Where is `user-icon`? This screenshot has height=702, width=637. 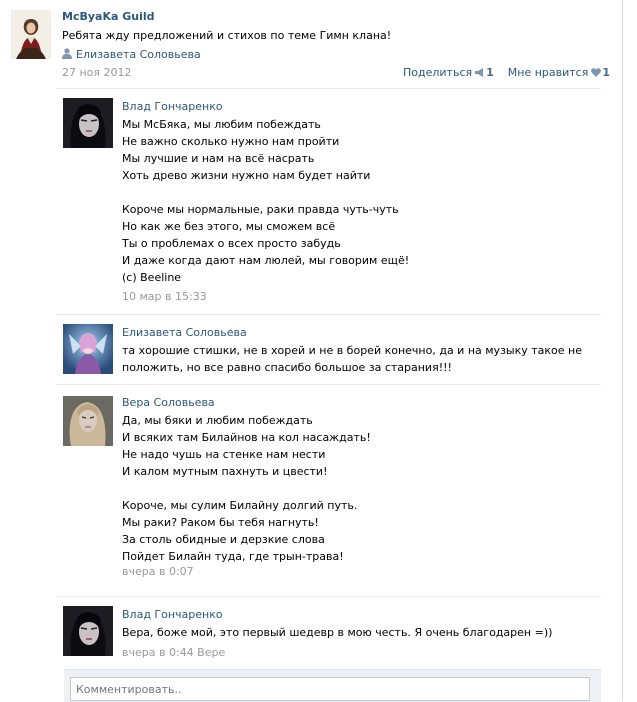 user-icon is located at coordinates (67, 53).